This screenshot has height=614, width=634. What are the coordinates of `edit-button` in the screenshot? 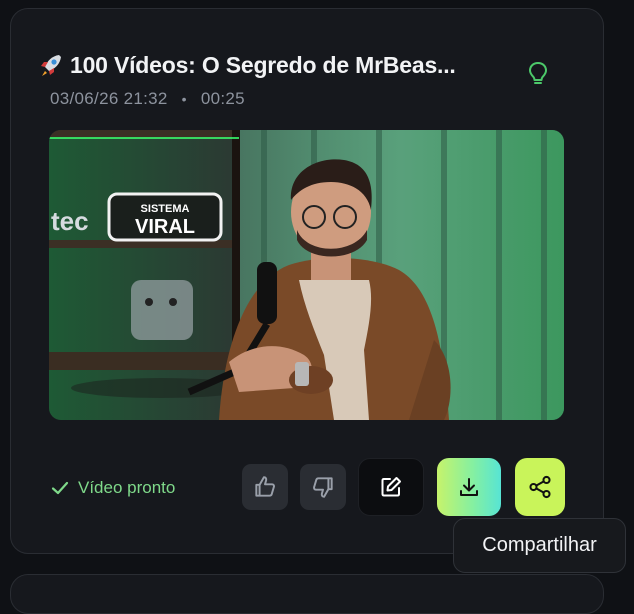 It's located at (391, 487).